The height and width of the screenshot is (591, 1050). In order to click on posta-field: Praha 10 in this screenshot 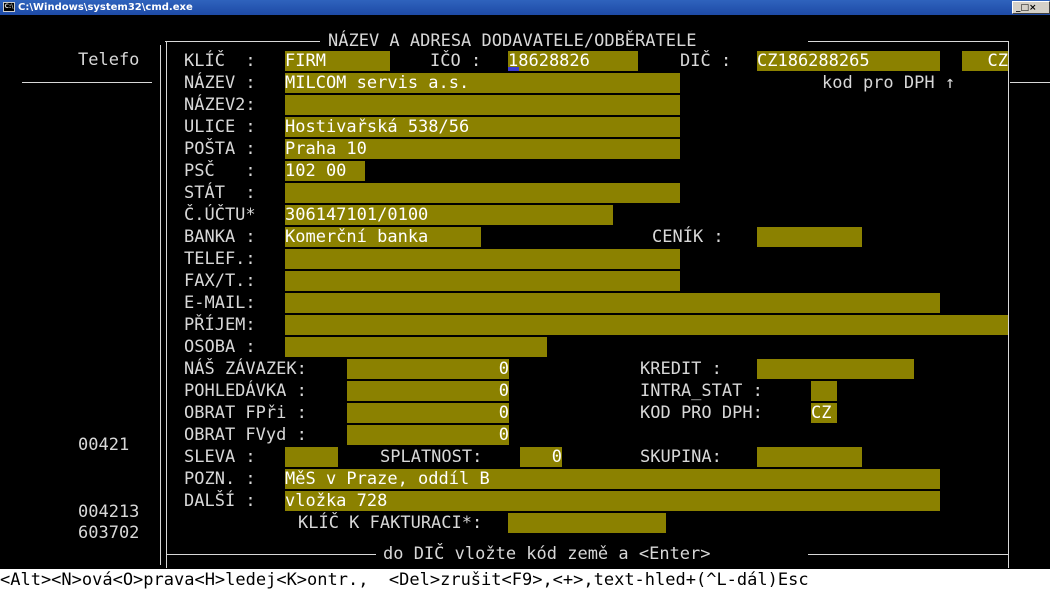, I will do `click(482, 149)`.